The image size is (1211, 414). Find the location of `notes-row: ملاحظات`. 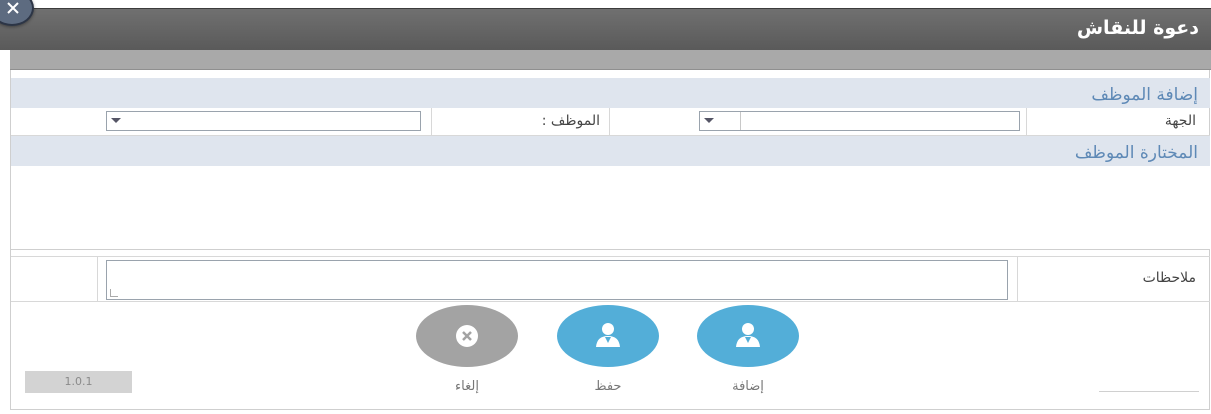

notes-row: ملاحظات is located at coordinates (610, 279).